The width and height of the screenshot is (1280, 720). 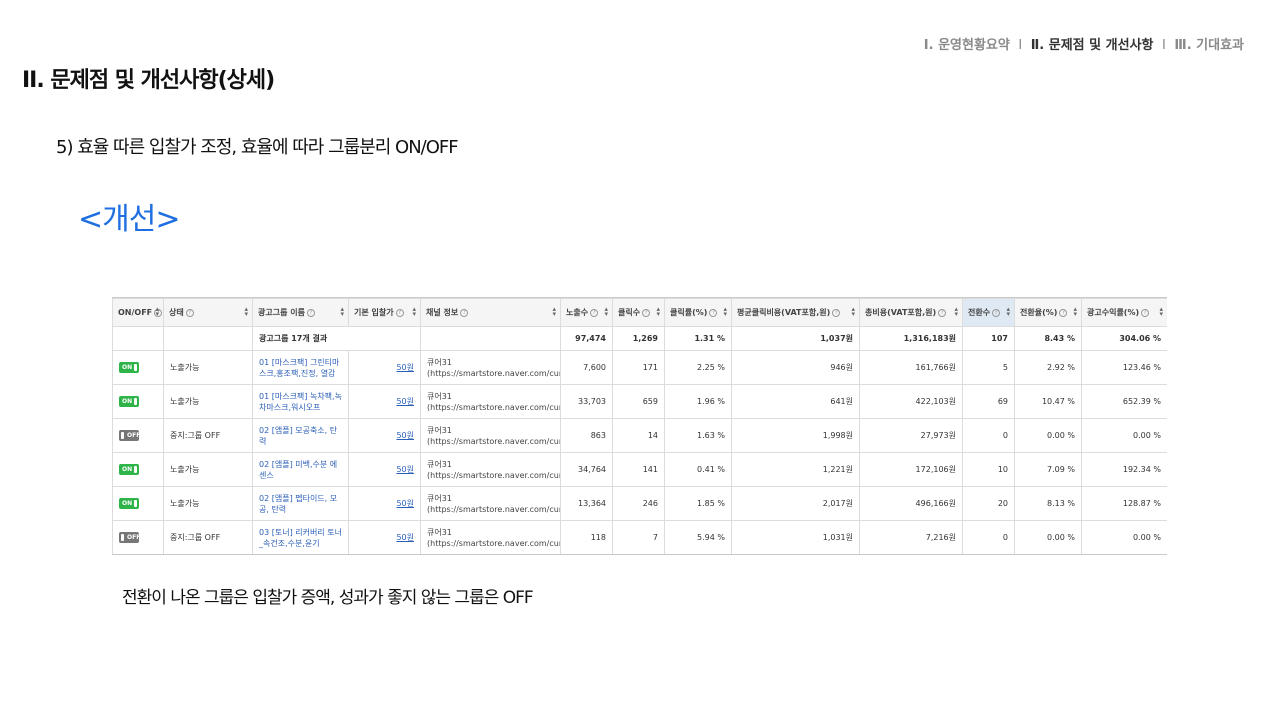 I want to click on roas-cell: 123.46 %, so click(x=1124, y=367).